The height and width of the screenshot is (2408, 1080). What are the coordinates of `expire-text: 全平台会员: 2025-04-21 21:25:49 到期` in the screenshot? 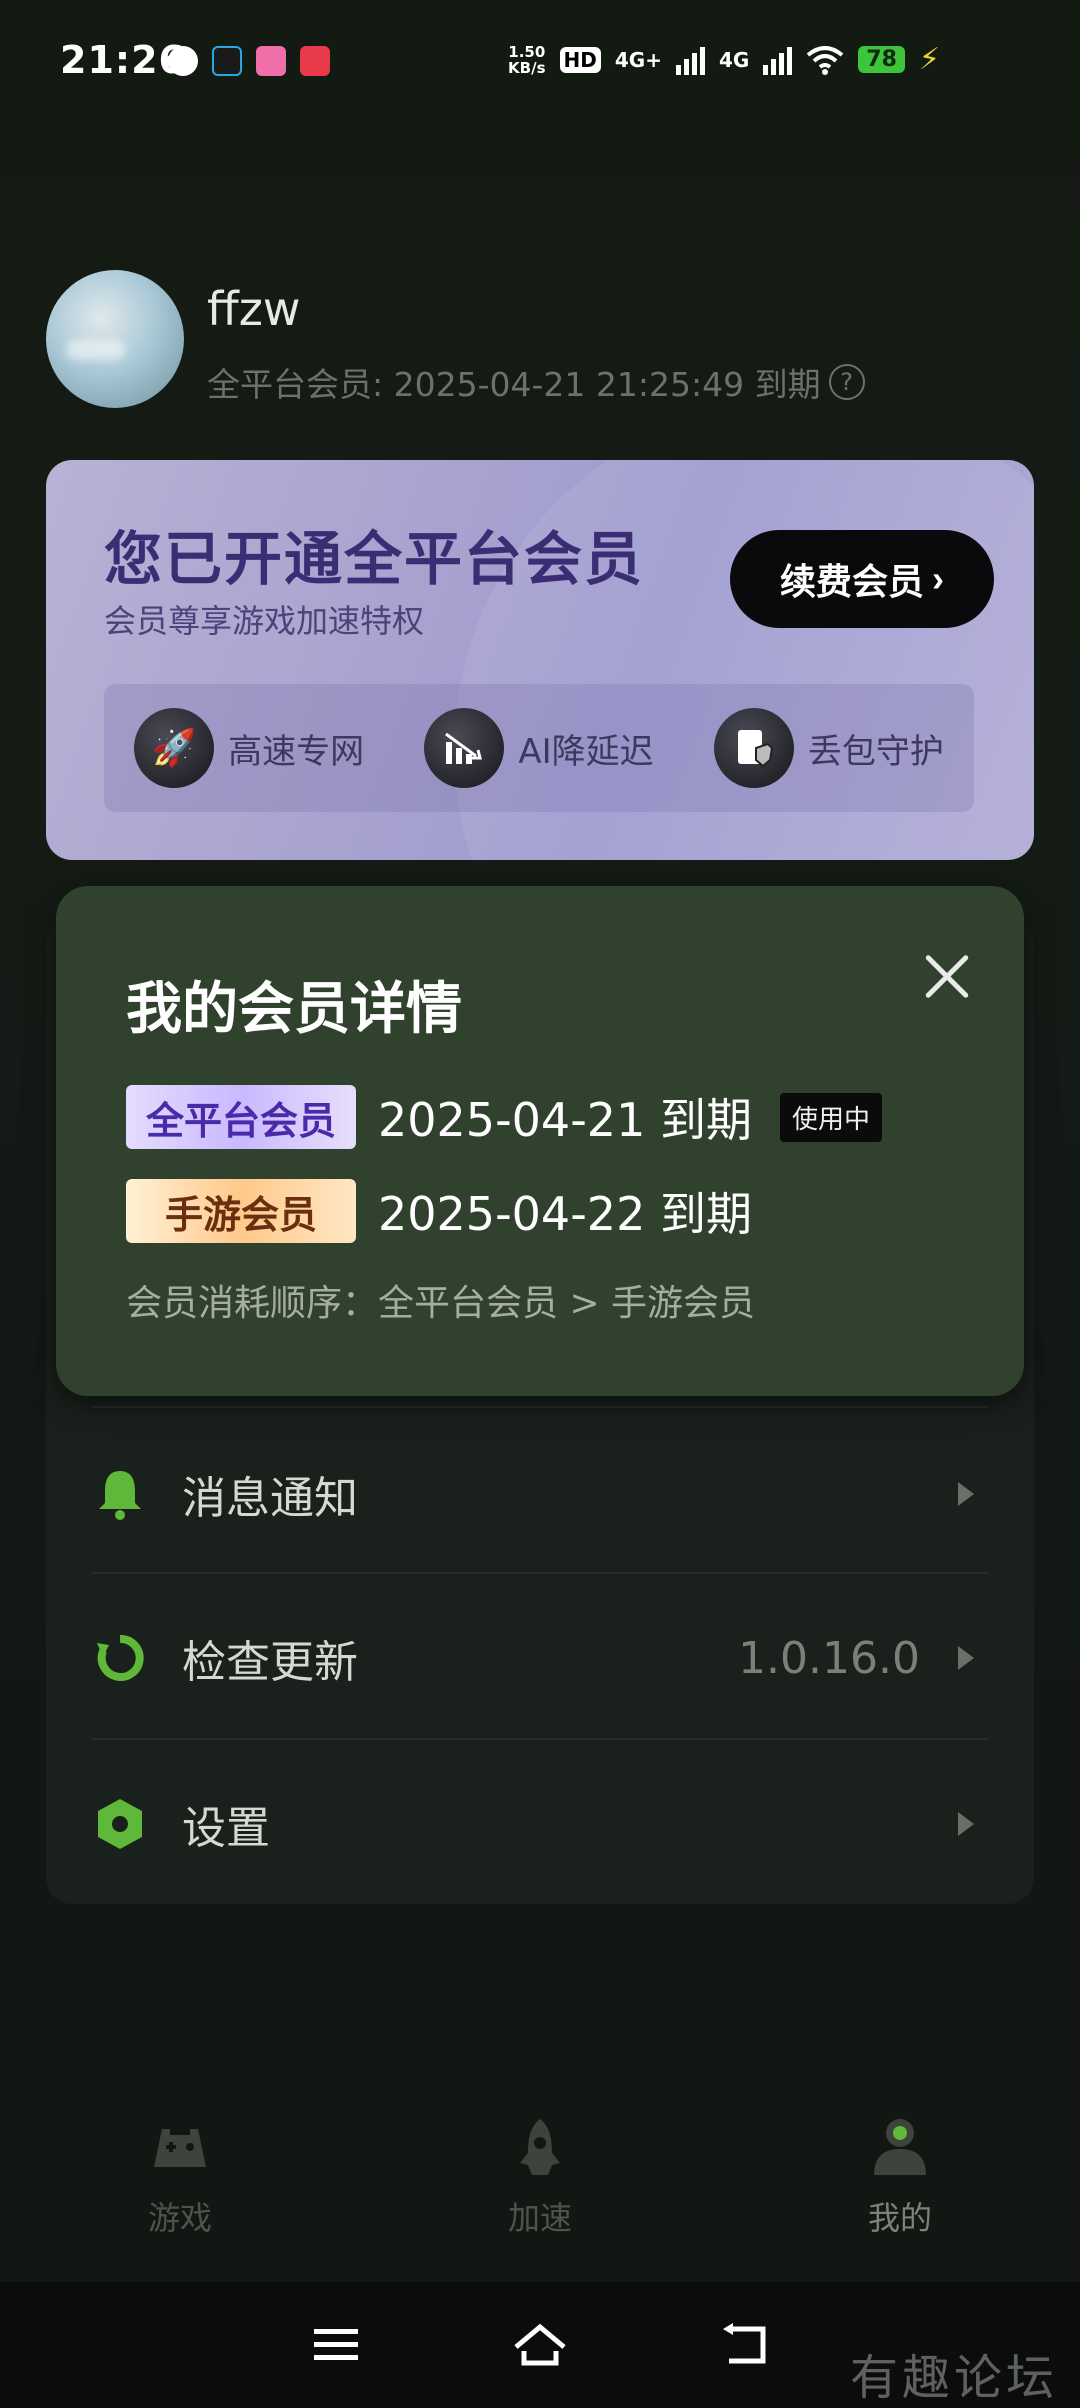 It's located at (514, 384).